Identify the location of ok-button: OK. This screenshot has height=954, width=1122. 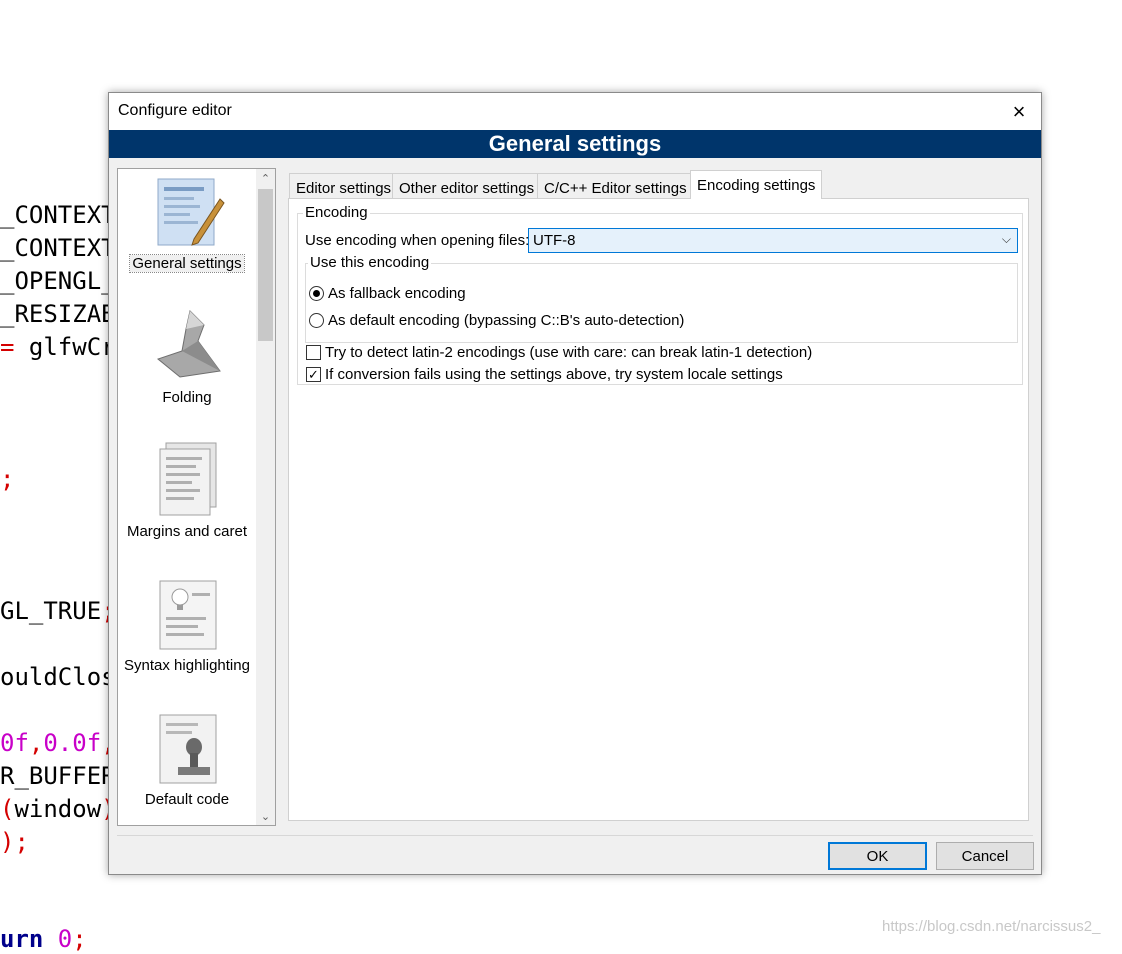
(877, 856).